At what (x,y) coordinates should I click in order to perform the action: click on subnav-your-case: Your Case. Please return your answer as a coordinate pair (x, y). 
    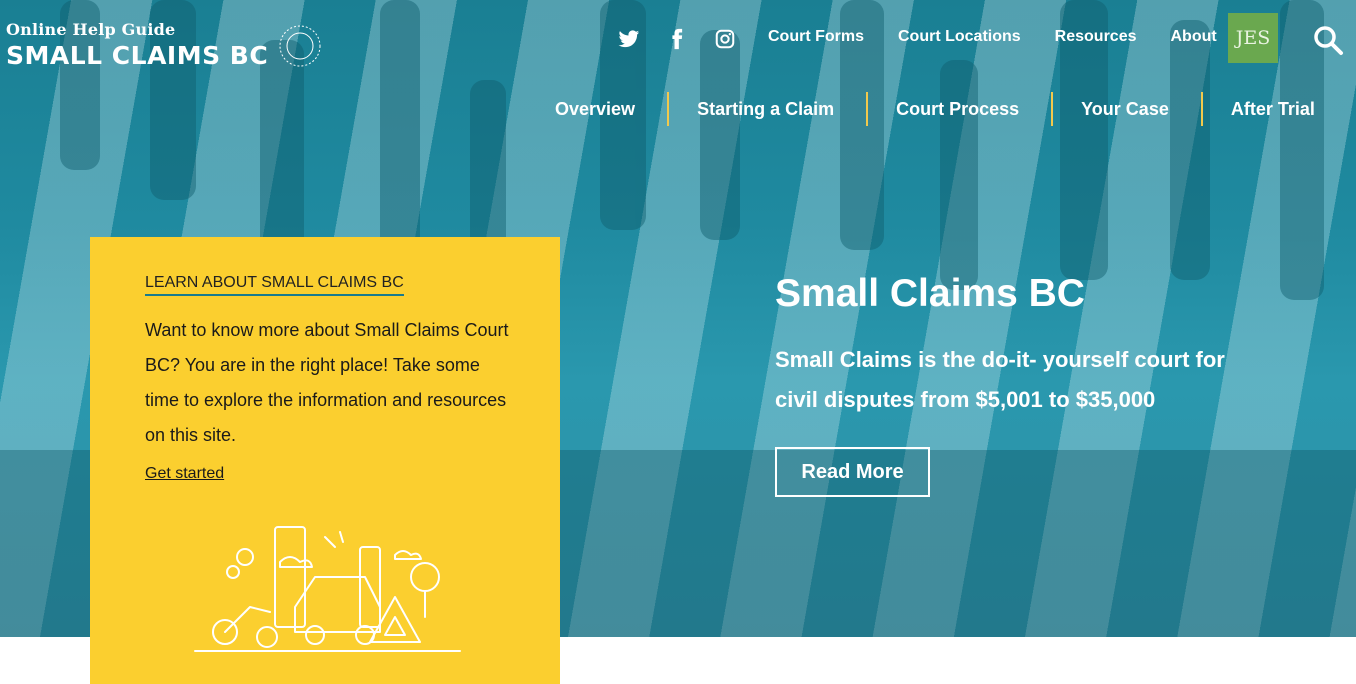
    Looking at the image, I should click on (1125, 109).